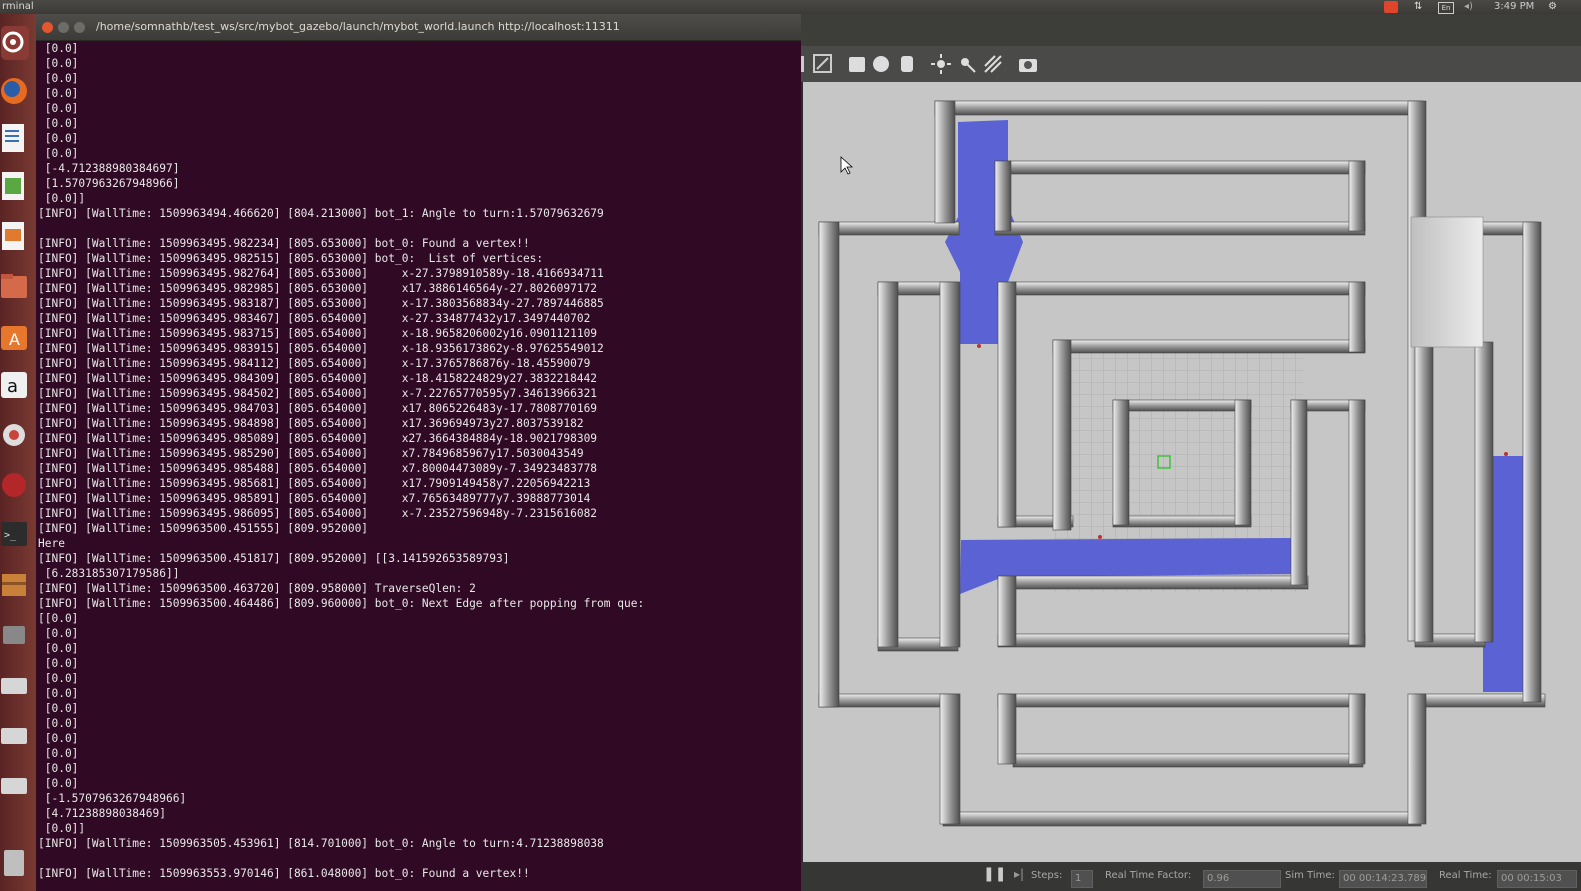 This screenshot has height=891, width=1581. I want to click on top-panel: rminal ⇅ En ◂) 3:49 PM ⚙, so click(790, 7).